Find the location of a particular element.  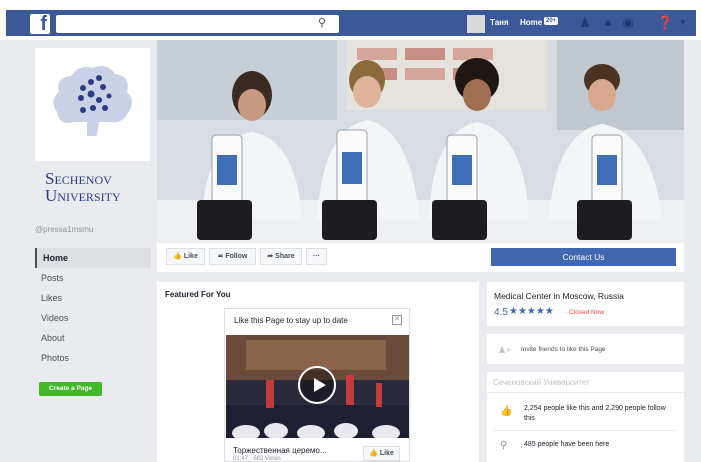

messenger-icon: ● is located at coordinates (608, 23).